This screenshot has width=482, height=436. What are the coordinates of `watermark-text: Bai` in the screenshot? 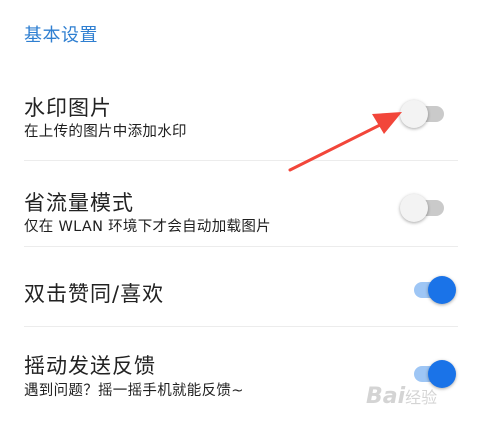 It's located at (386, 396).